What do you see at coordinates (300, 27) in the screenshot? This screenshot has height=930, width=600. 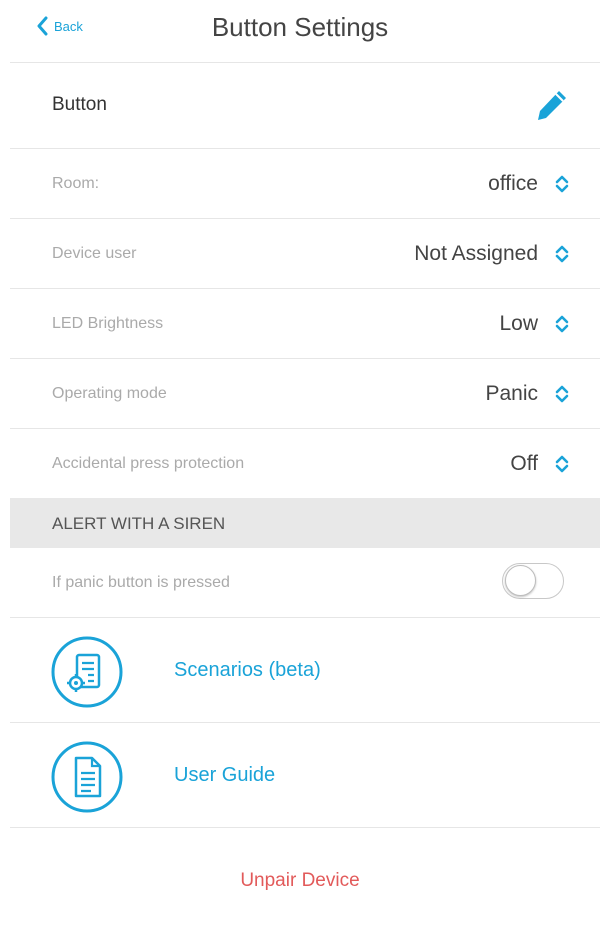 I see `page-title: Button Settings` at bounding box center [300, 27].